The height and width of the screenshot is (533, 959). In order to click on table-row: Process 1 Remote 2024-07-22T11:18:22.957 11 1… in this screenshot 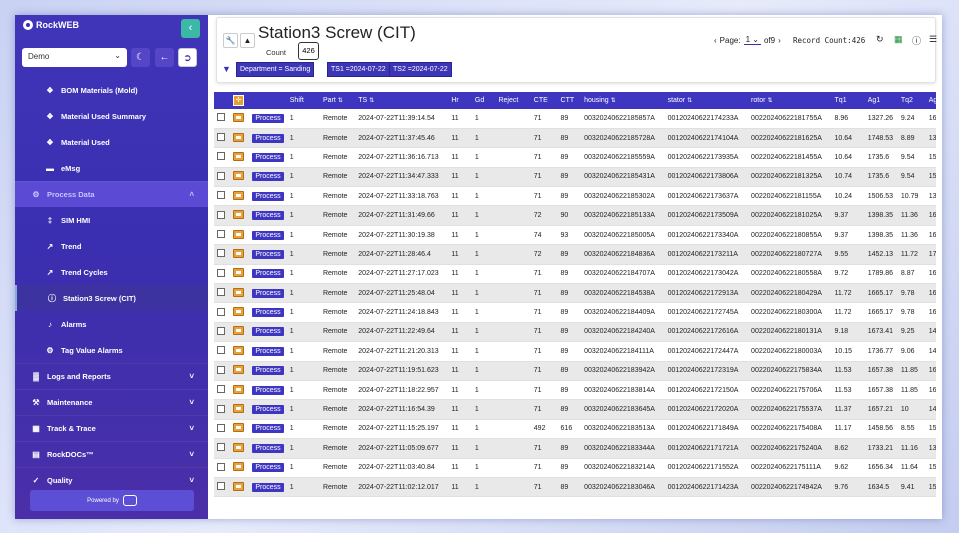, I will do `click(575, 390)`.